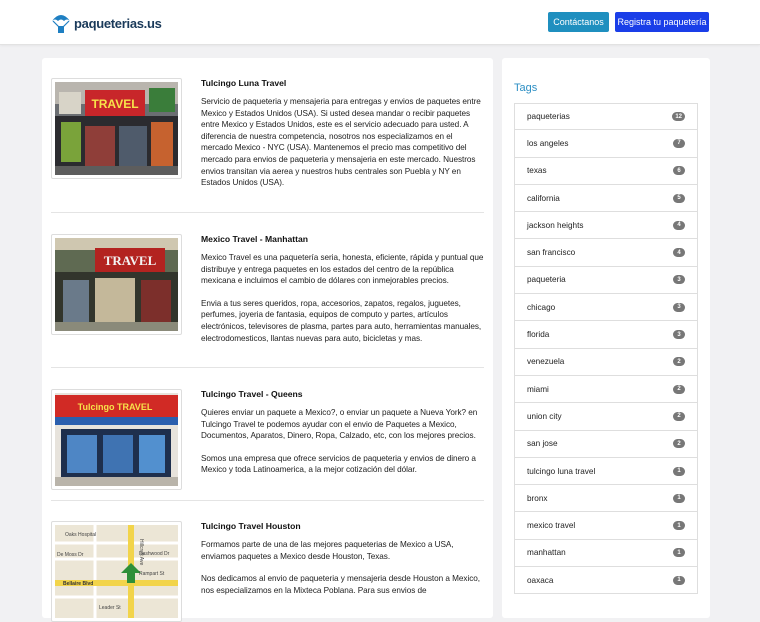 The height and width of the screenshot is (622, 760). Describe the element at coordinates (551, 253) in the screenshot. I see `tag-label: san francisco` at that location.